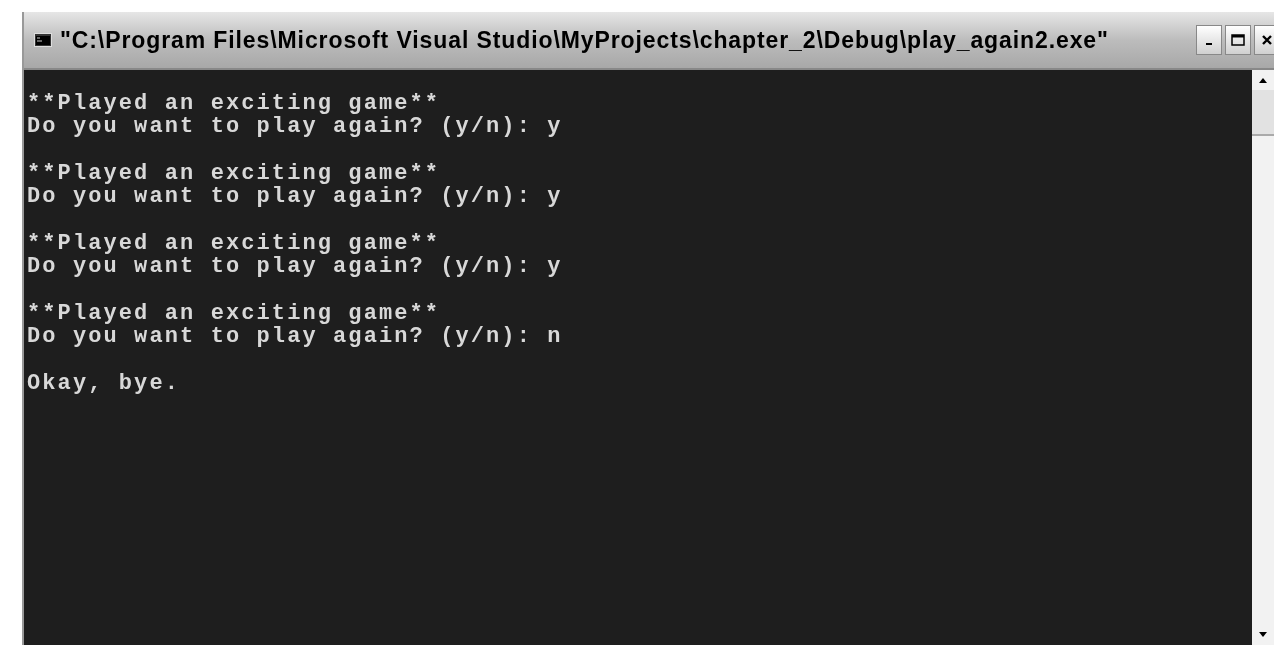 Image resolution: width=1274 pixels, height=645 pixels. I want to click on console-icon, so click(43, 40).